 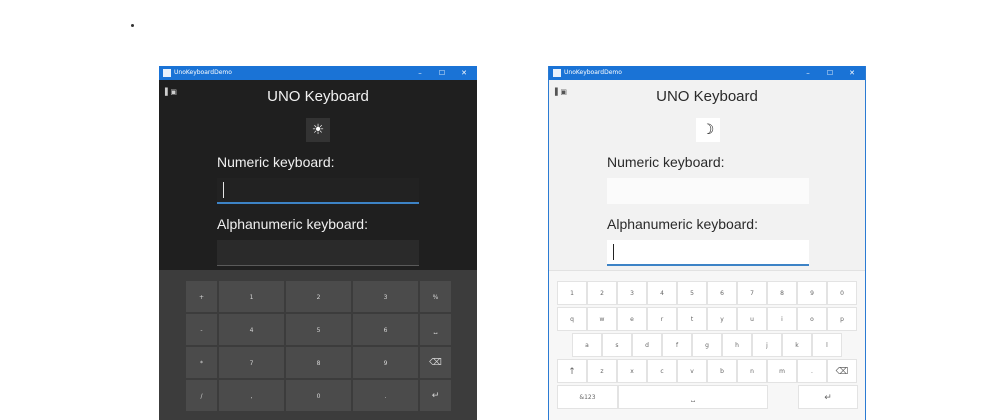 I want to click on key: j, so click(x=767, y=345).